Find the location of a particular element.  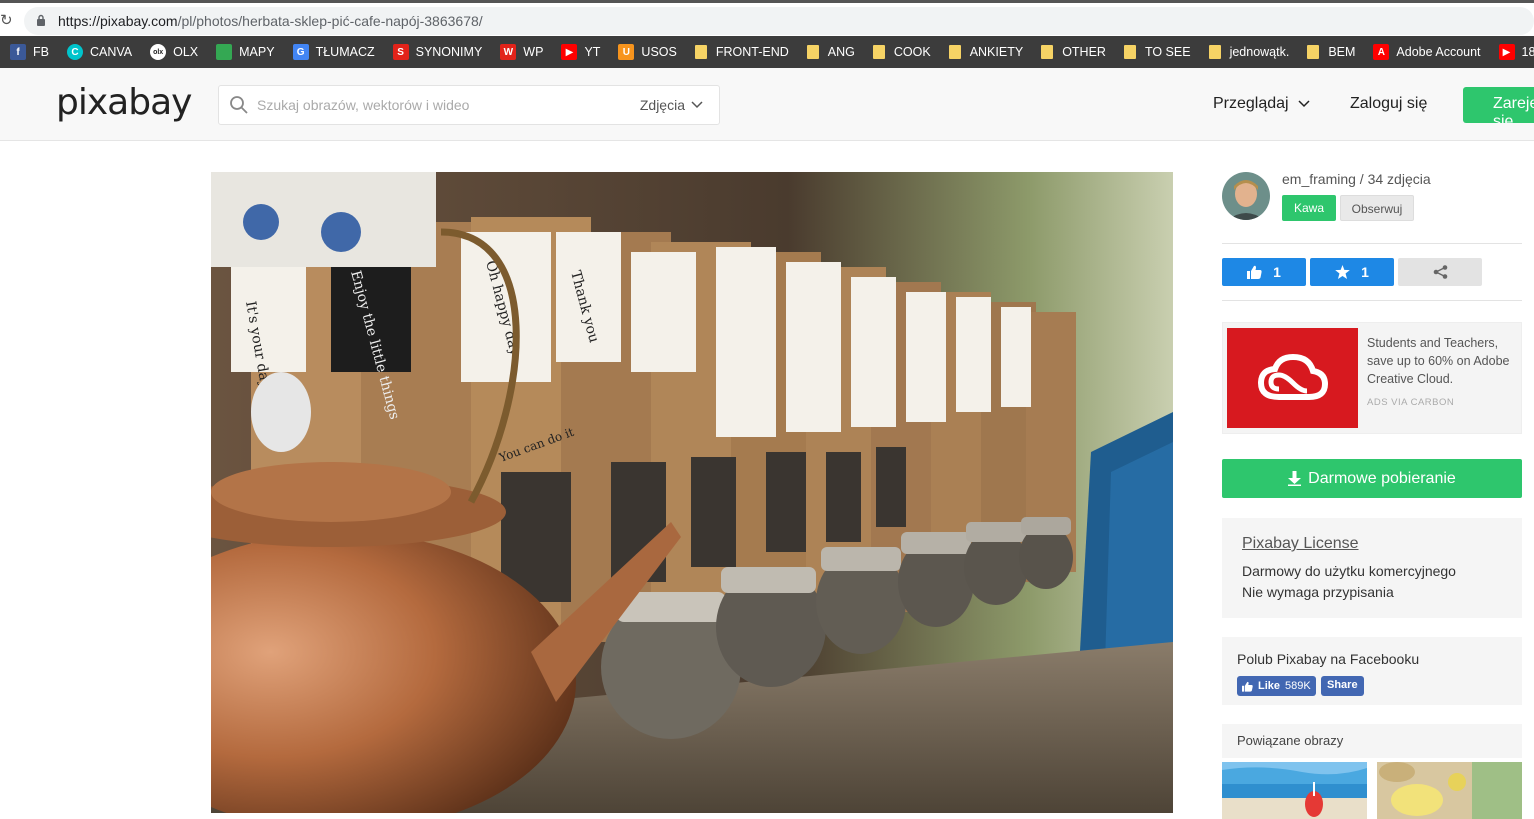

bookmark-label: BEM is located at coordinates (1342, 52).